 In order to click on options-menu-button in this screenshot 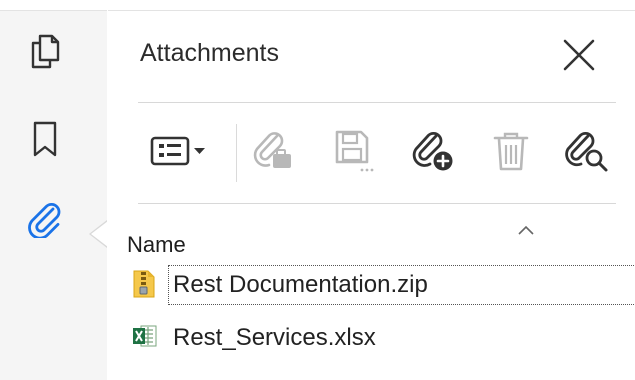, I will do `click(181, 151)`.